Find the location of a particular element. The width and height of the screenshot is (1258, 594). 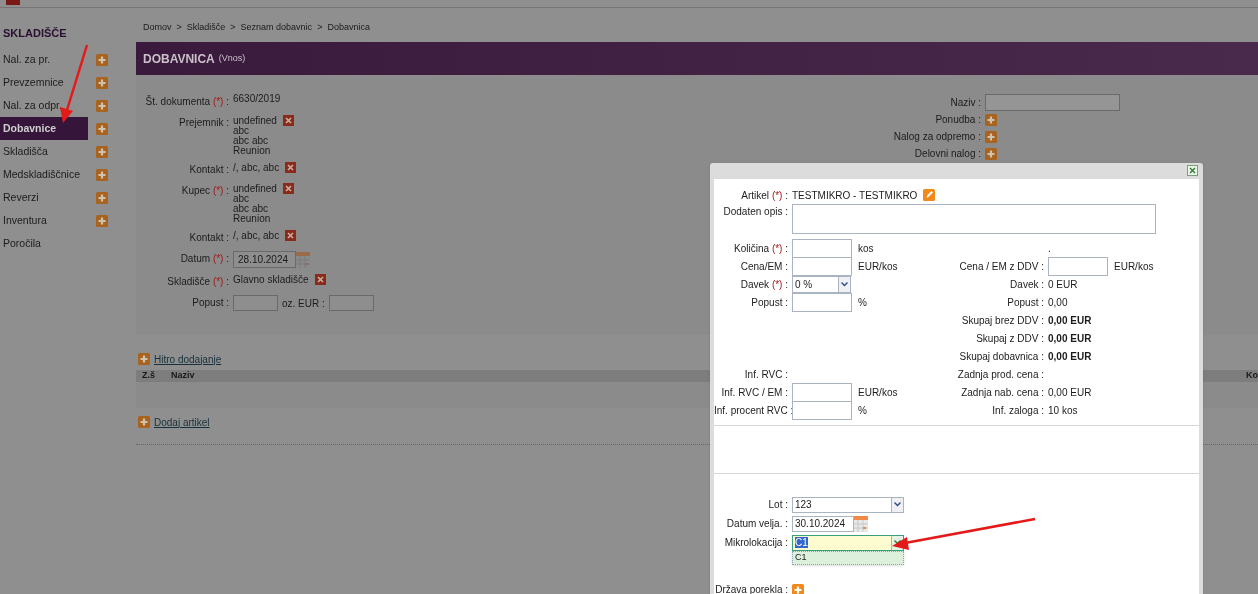

dropdown-option: C1 is located at coordinates (848, 558).